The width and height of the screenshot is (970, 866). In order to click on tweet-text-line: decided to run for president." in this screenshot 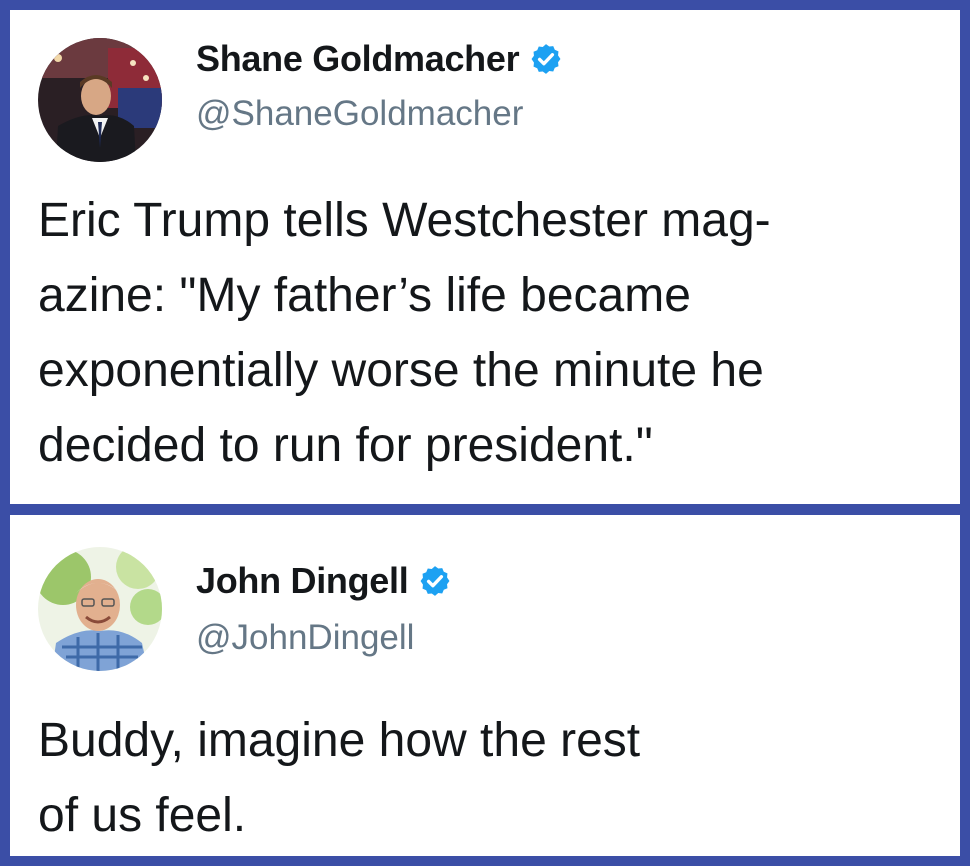, I will do `click(345, 445)`.